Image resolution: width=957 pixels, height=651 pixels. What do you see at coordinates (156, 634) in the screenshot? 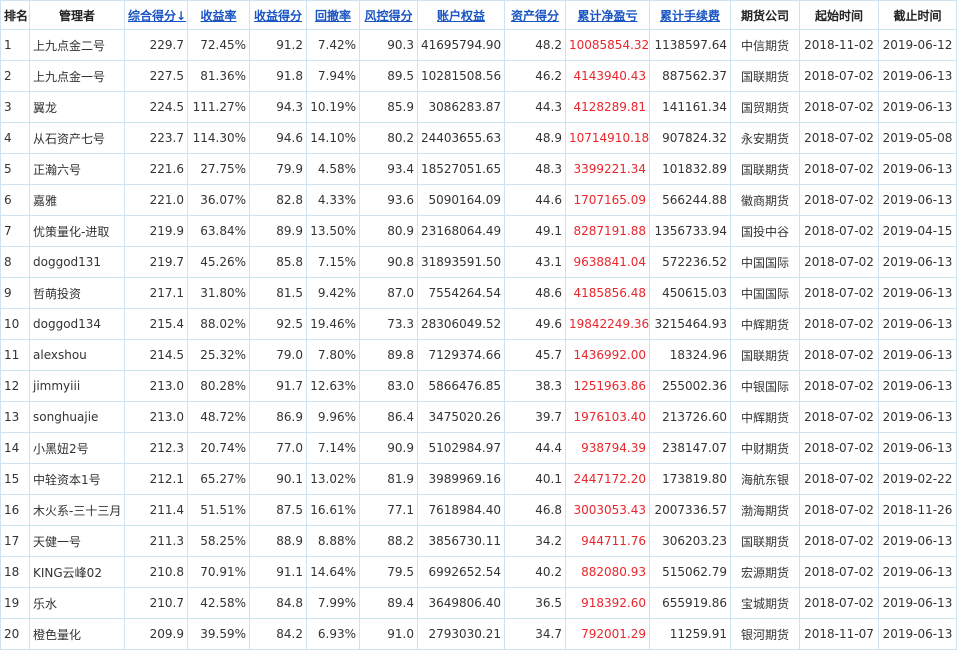
I see `cell-total-score: 209.9` at bounding box center [156, 634].